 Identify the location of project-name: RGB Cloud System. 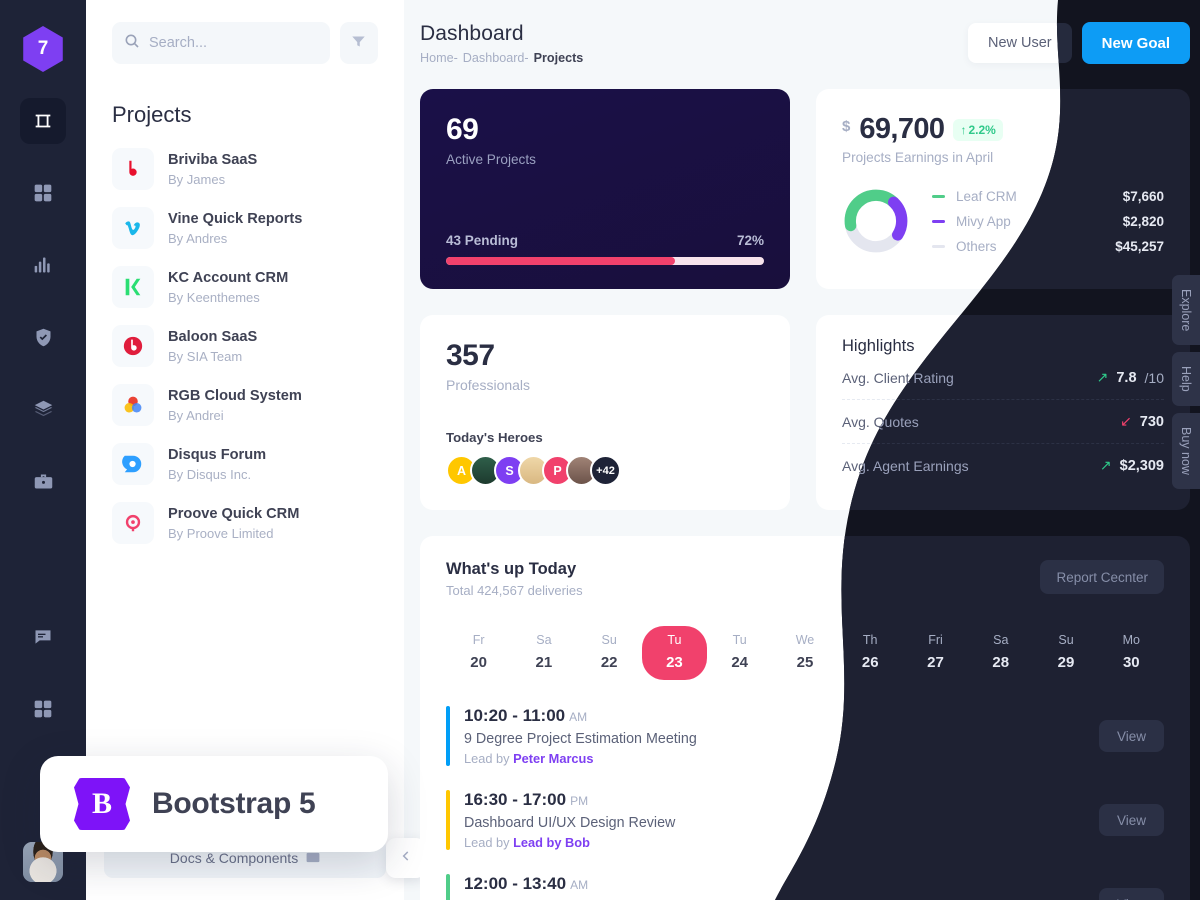
(235, 396).